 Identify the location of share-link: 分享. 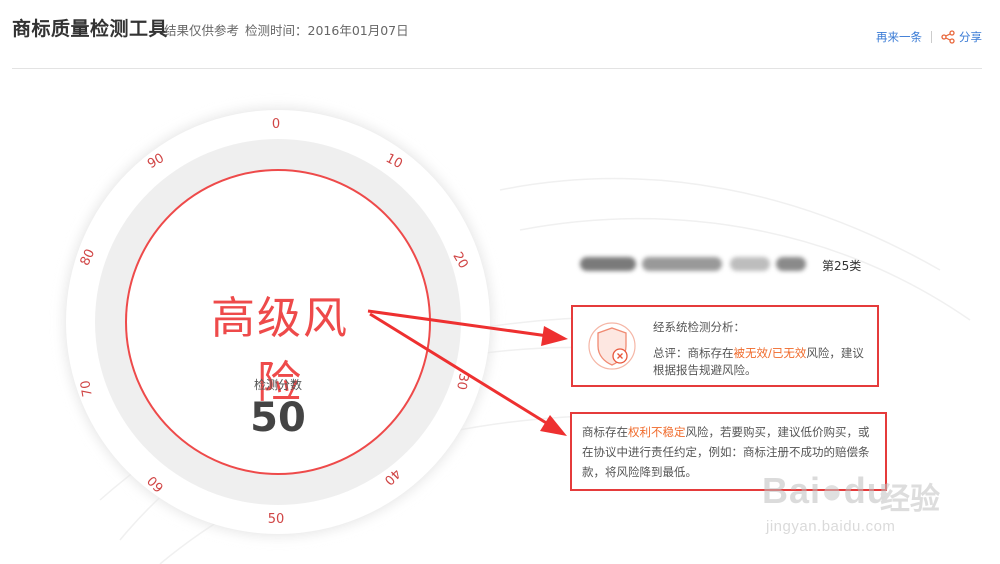
(970, 37).